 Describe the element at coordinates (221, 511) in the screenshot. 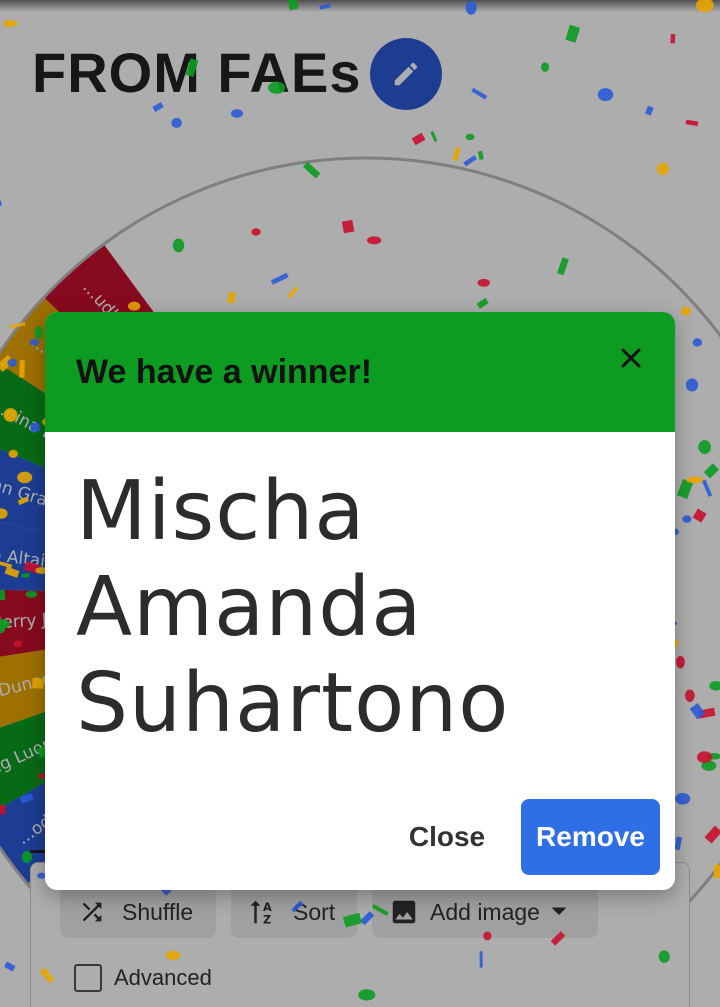

I see `winner-name-line: Mischa` at that location.